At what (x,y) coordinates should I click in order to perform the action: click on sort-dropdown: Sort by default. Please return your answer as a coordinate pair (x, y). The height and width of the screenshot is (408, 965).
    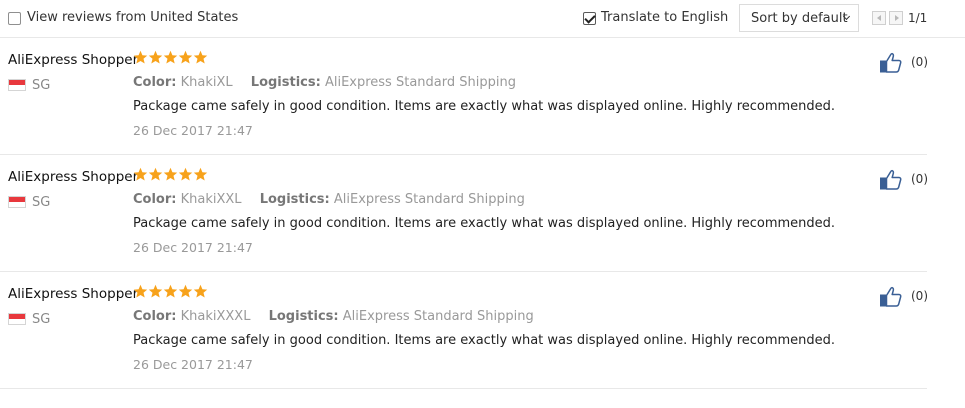
    Looking at the image, I should click on (799, 18).